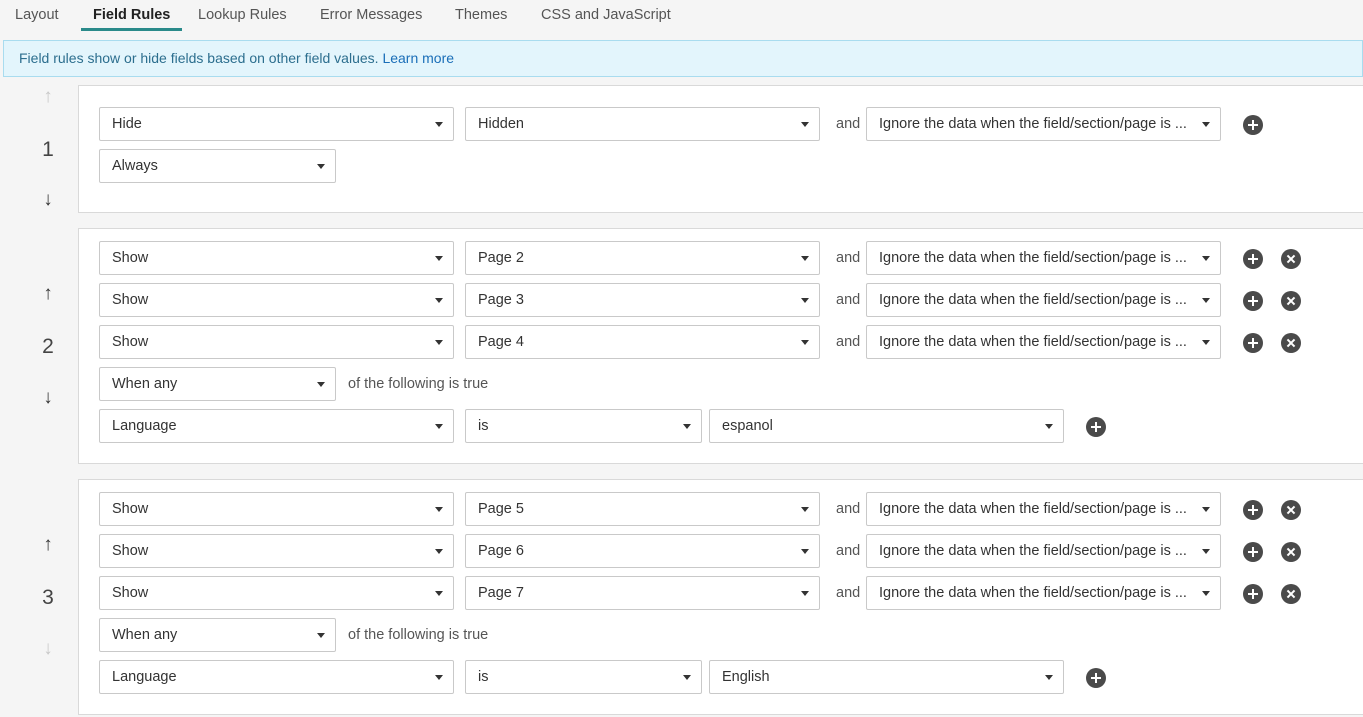  Describe the element at coordinates (642, 551) in the screenshot. I see `target-select: Page 6` at that location.